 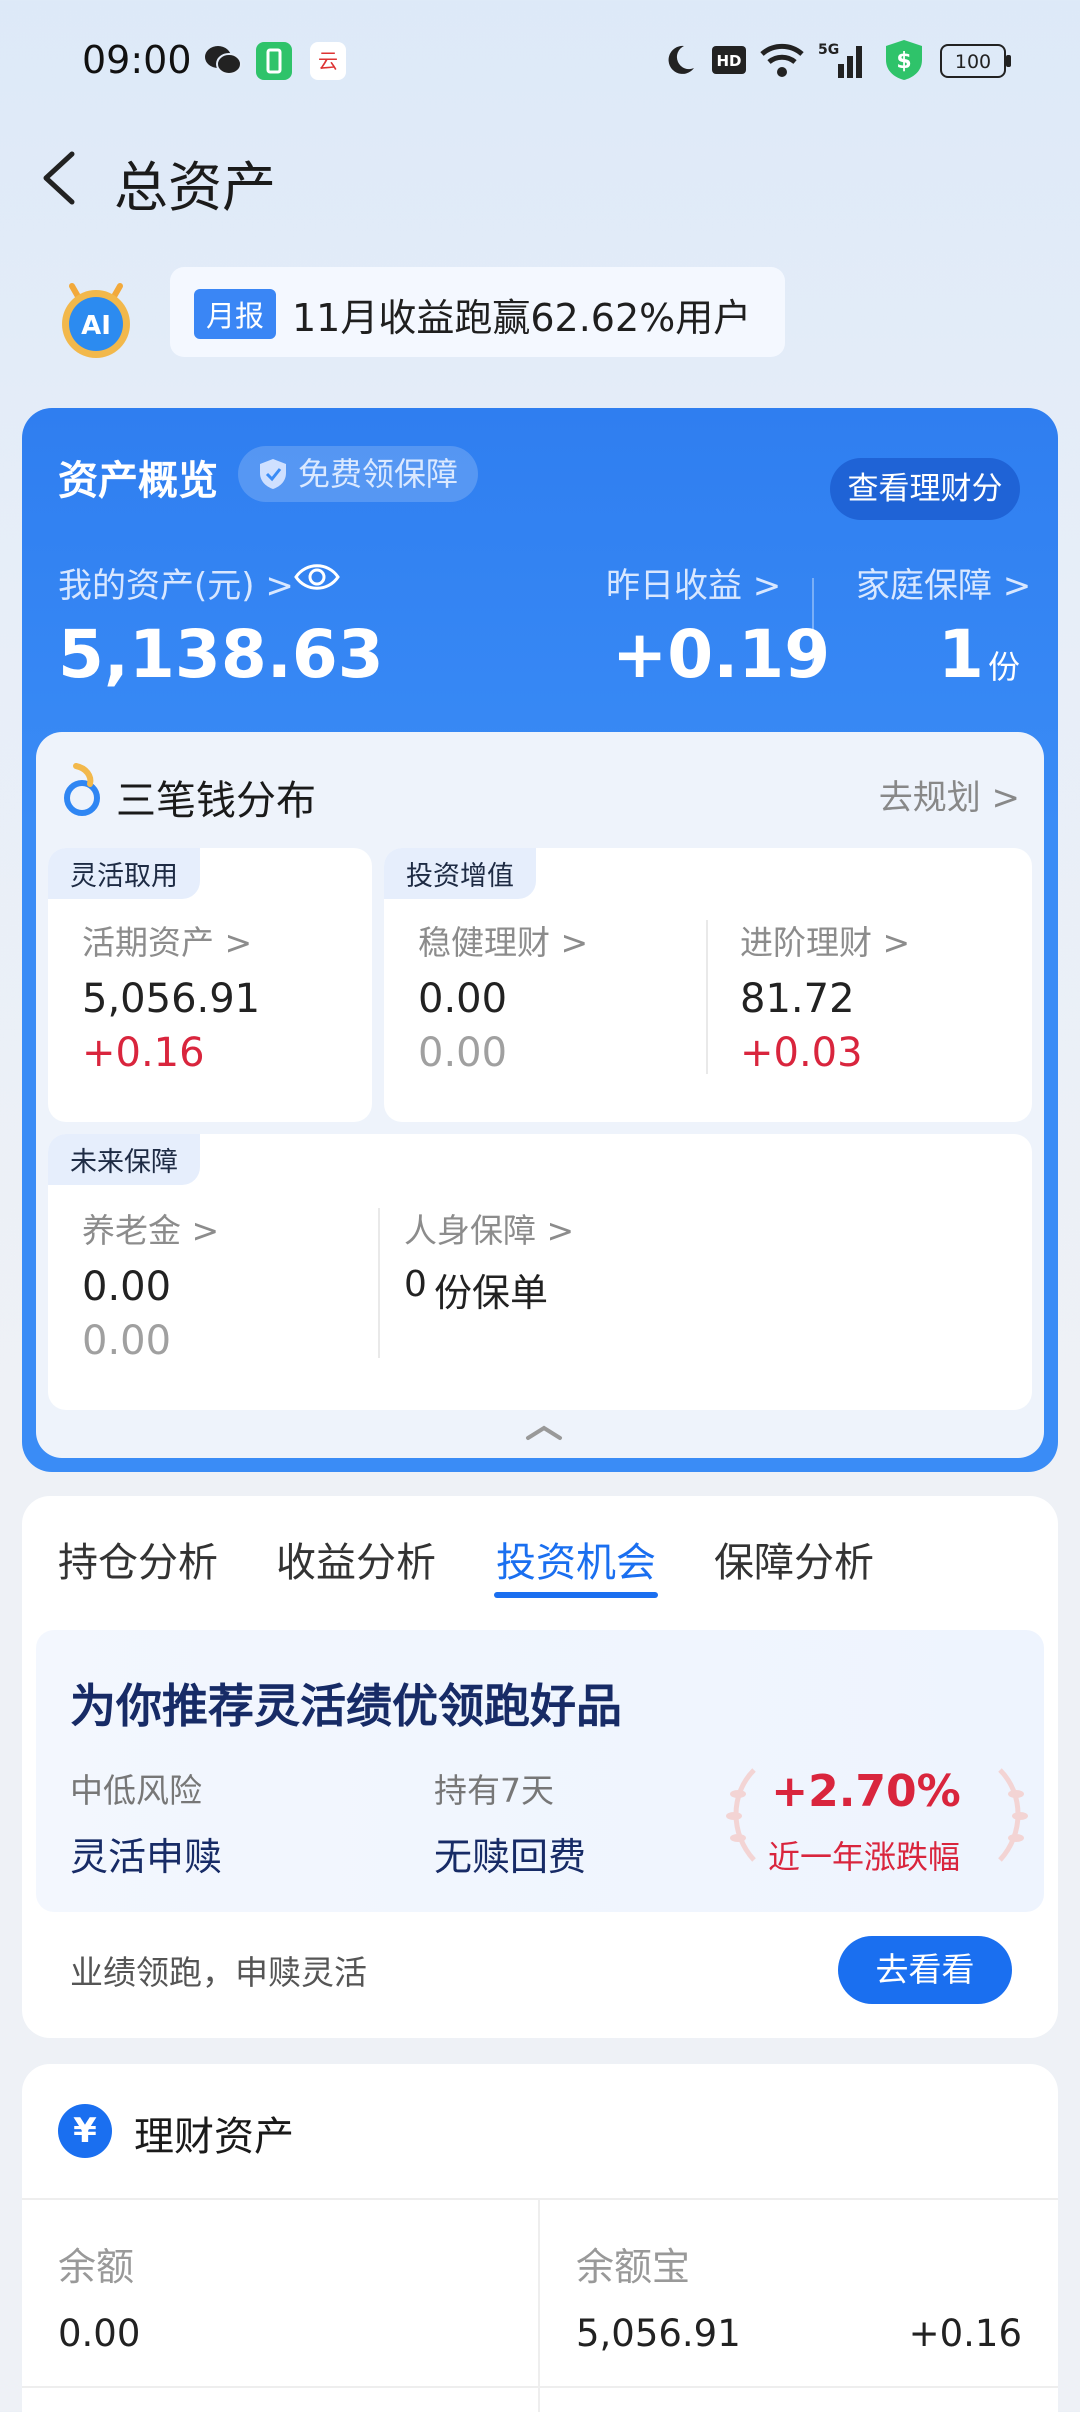 I want to click on steady-finance-change: 0.00, so click(x=463, y=1053).